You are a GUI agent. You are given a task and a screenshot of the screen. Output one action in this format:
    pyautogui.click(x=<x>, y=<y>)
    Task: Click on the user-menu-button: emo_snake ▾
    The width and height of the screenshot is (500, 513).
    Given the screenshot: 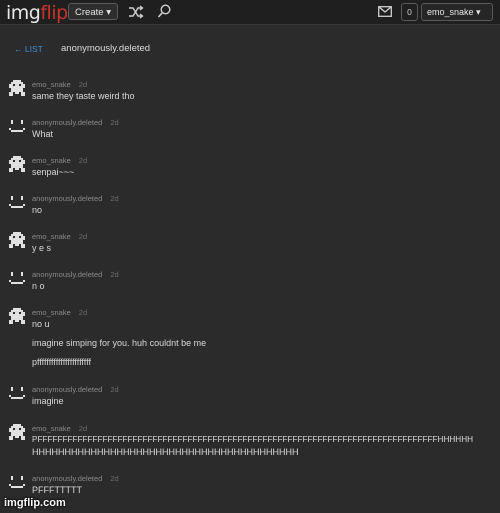 What is the action you would take?
    pyautogui.click(x=457, y=12)
    